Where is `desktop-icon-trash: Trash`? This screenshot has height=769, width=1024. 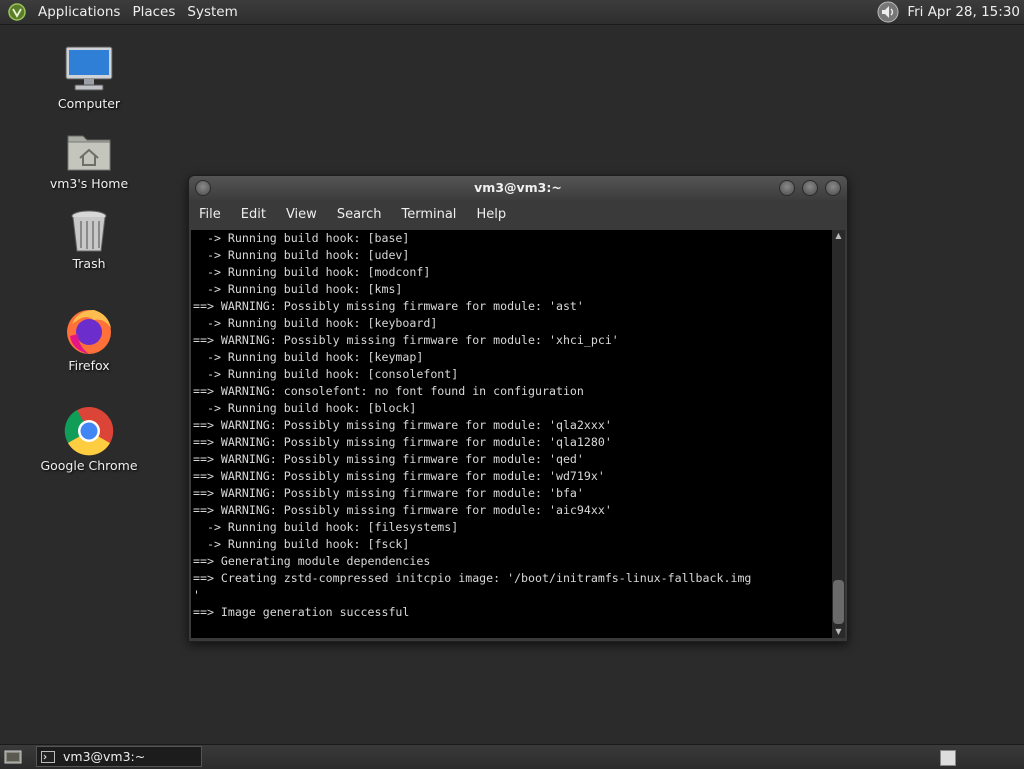
desktop-icon-trash: Trash is located at coordinates (89, 239).